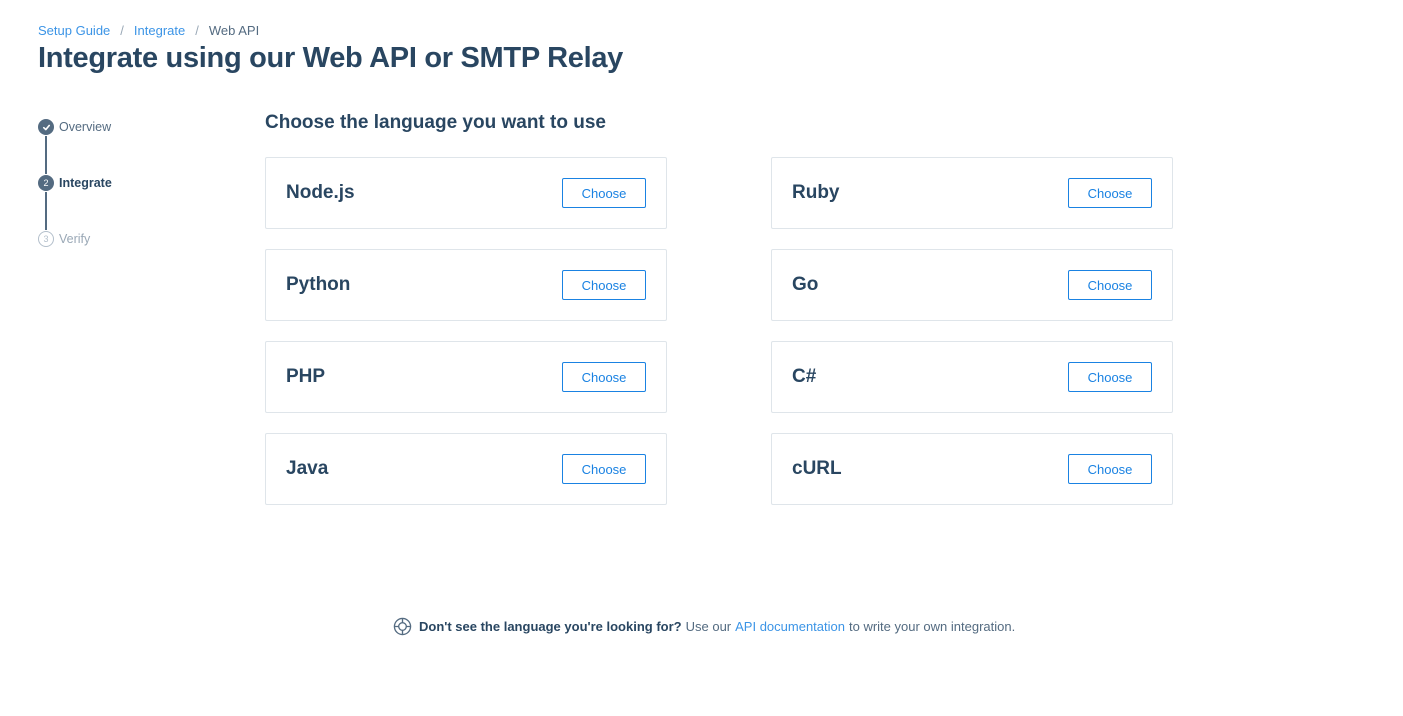  Describe the element at coordinates (972, 285) in the screenshot. I see `language-card-go: Go Choose` at that location.